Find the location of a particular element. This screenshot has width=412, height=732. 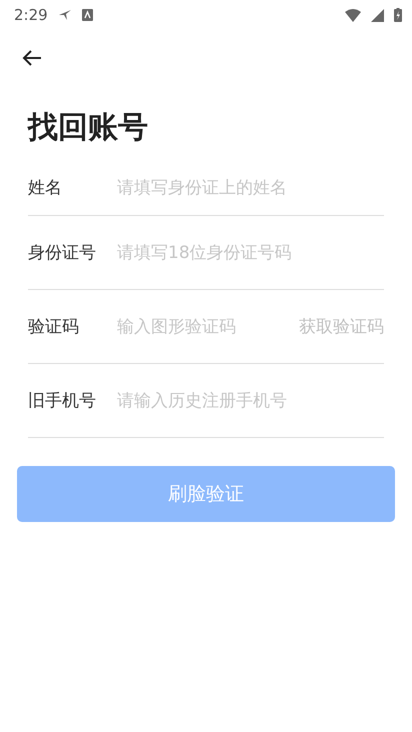

wifi-icon is located at coordinates (353, 15).